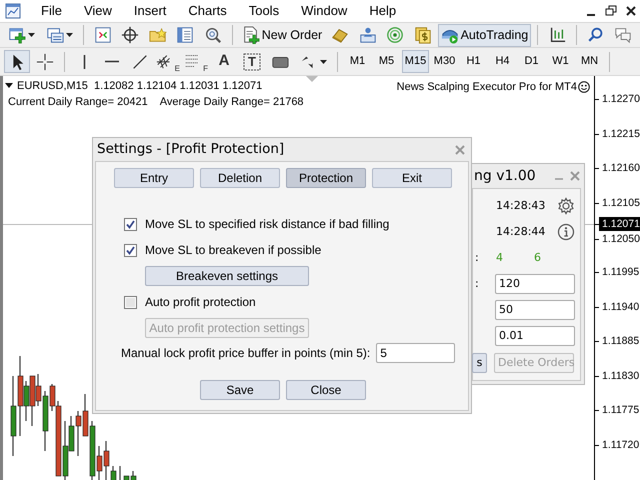  What do you see at coordinates (502, 61) in the screenshot?
I see `timeframe-button: H4` at bounding box center [502, 61].